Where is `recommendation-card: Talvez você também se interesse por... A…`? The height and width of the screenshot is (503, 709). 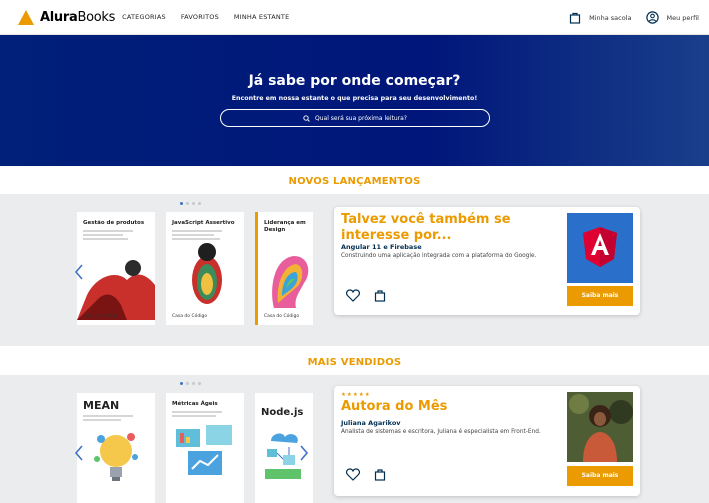 recommendation-card: Talvez você também se interesse por... A… is located at coordinates (487, 261).